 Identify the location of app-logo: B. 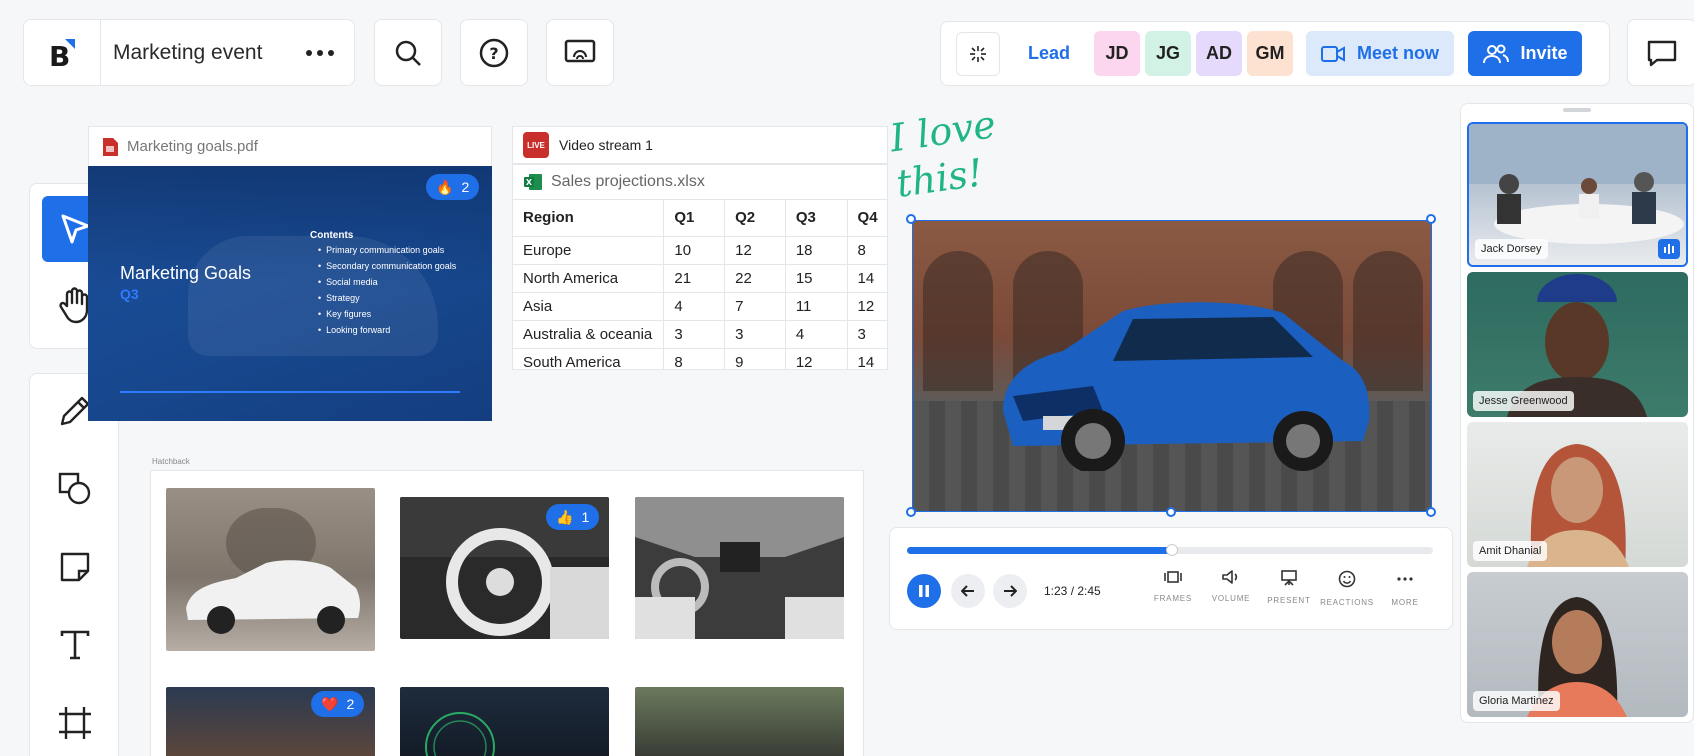
(62, 53).